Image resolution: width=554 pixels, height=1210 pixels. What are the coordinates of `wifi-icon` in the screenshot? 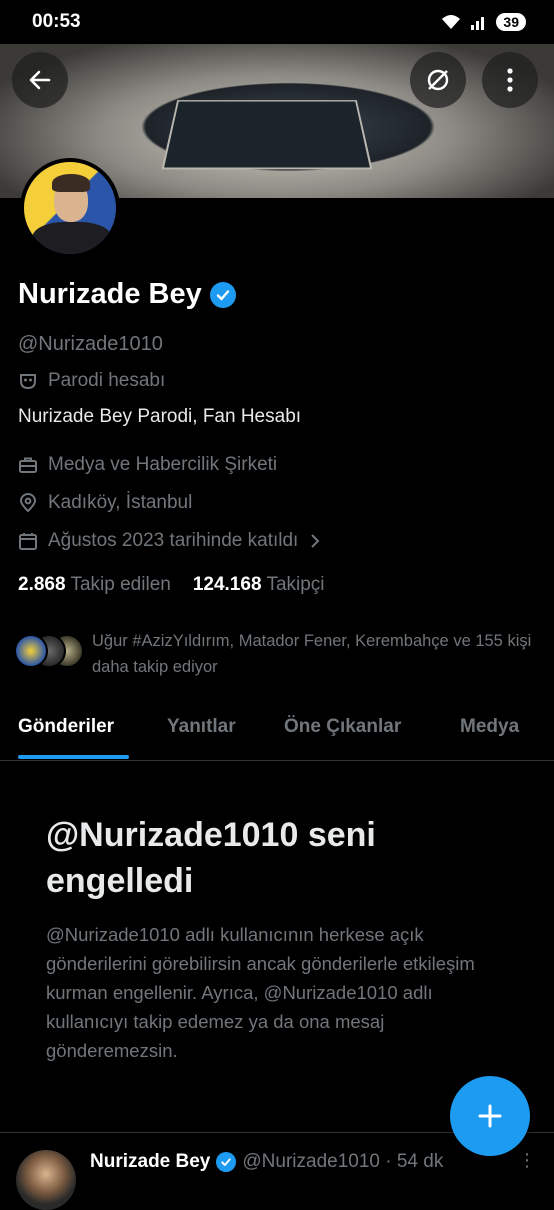 It's located at (451, 22).